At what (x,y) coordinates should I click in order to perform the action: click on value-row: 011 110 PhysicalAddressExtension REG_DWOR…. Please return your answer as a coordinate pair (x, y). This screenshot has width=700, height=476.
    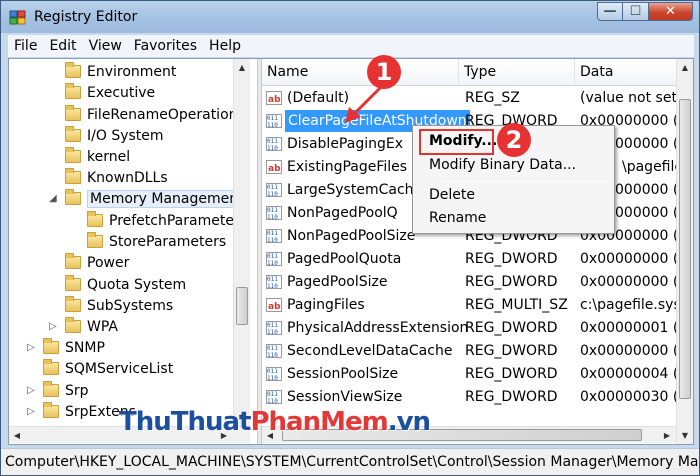
    Looking at the image, I should click on (477, 328).